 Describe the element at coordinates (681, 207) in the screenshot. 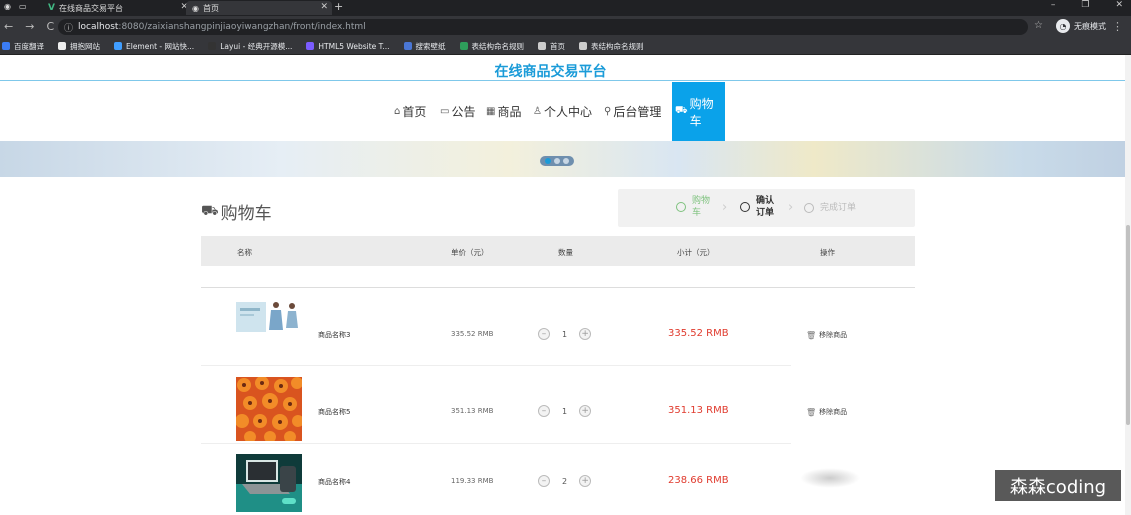

I see `step-done-icon` at that location.